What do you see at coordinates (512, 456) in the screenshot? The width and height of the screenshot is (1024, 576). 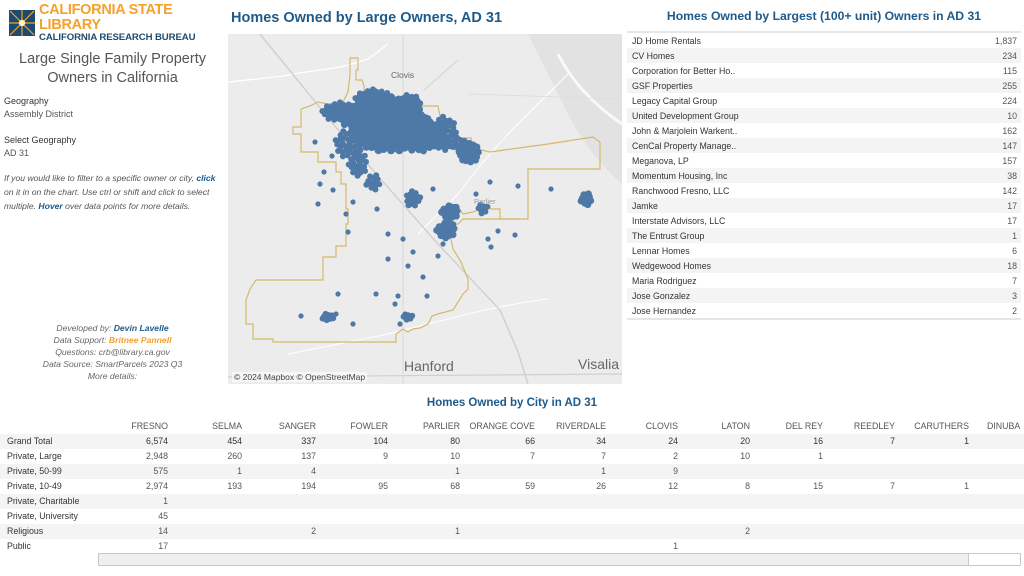 I see `table-row: Private, Large 2,948 260 137 9 10 7 7 2 10 1` at bounding box center [512, 456].